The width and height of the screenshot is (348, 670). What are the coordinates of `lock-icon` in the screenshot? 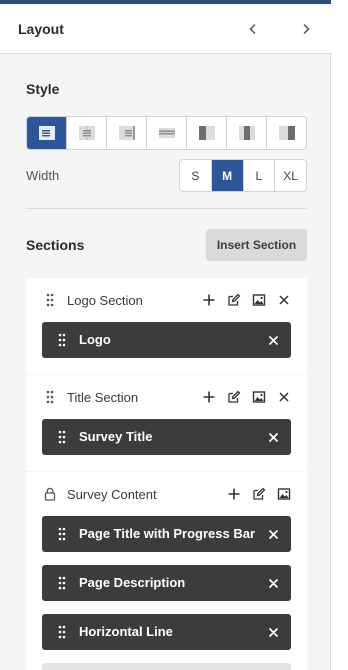 It's located at (50, 494).